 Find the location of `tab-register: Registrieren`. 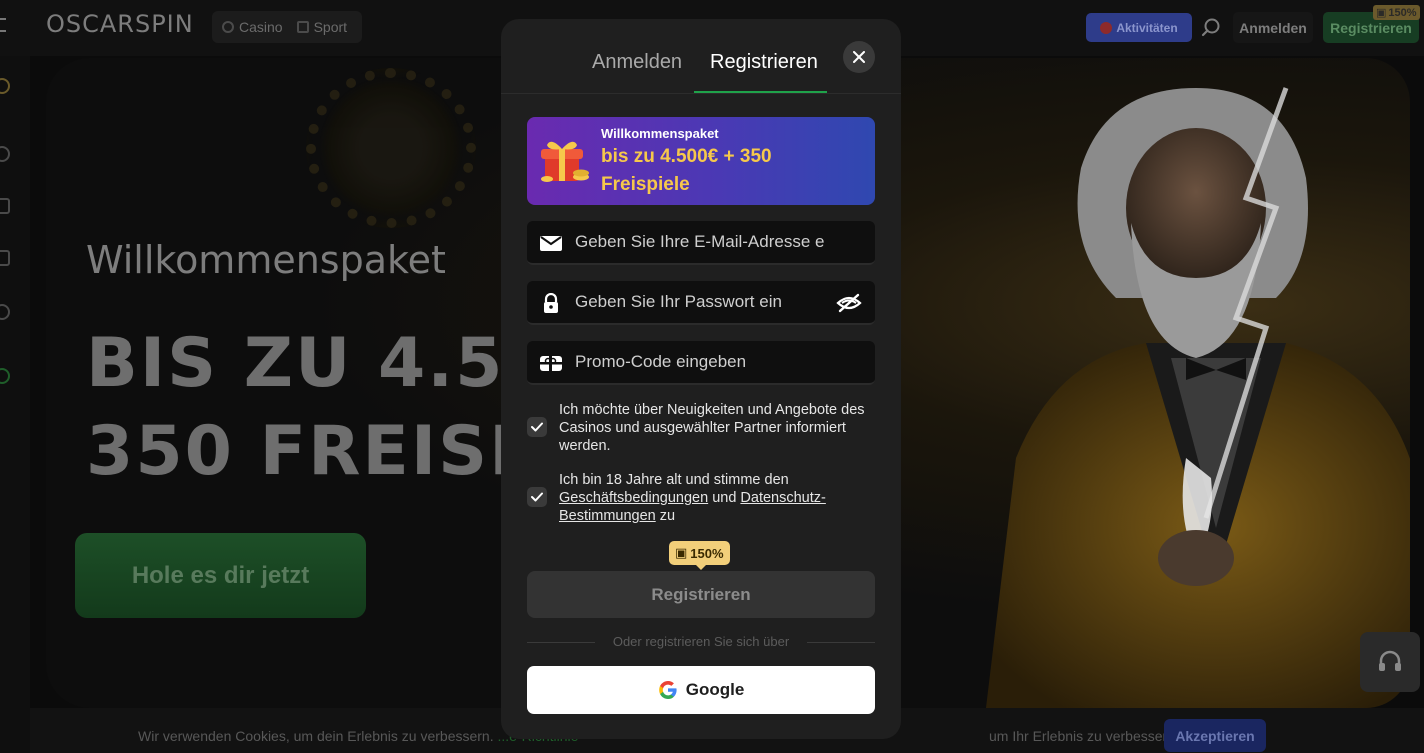

tab-register: Registrieren is located at coordinates (764, 62).